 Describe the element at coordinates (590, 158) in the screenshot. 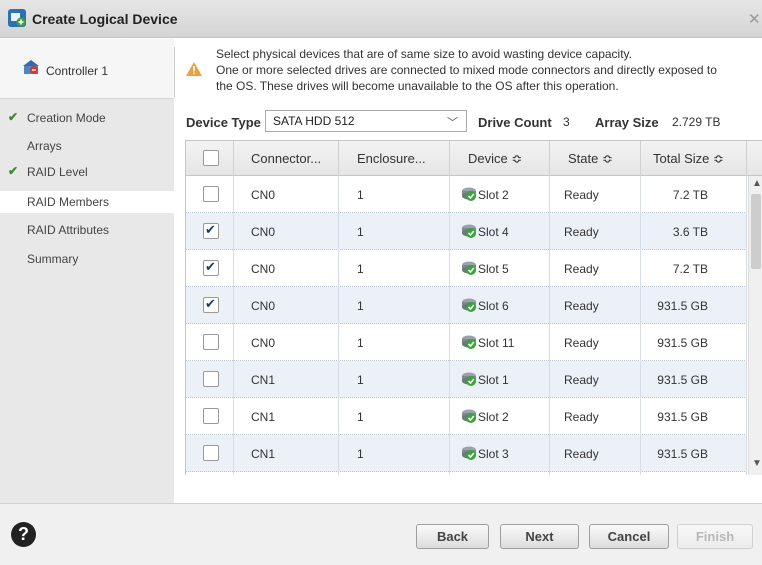

I see `column-label: State ≎` at that location.